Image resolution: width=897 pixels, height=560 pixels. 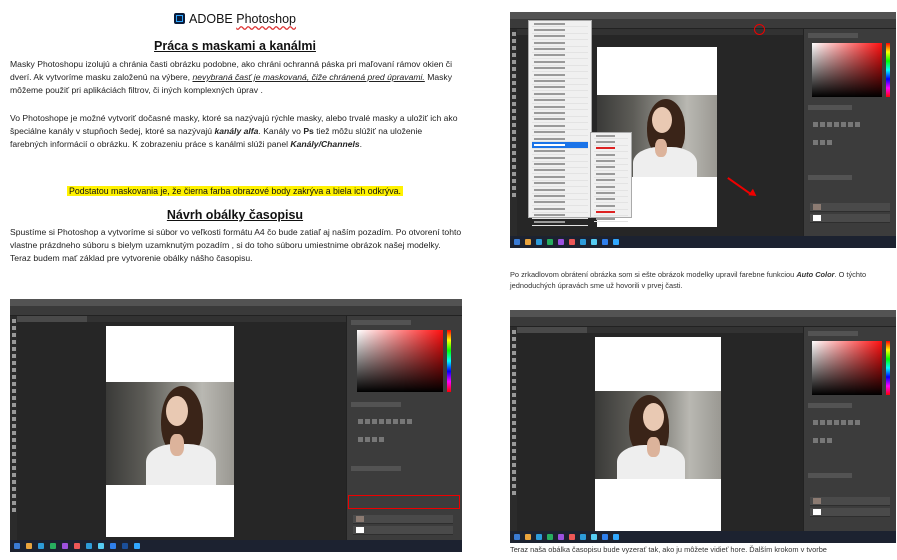 What do you see at coordinates (325, 144) in the screenshot?
I see `para-2-channels-panel: Kanály/Channels` at bounding box center [325, 144].